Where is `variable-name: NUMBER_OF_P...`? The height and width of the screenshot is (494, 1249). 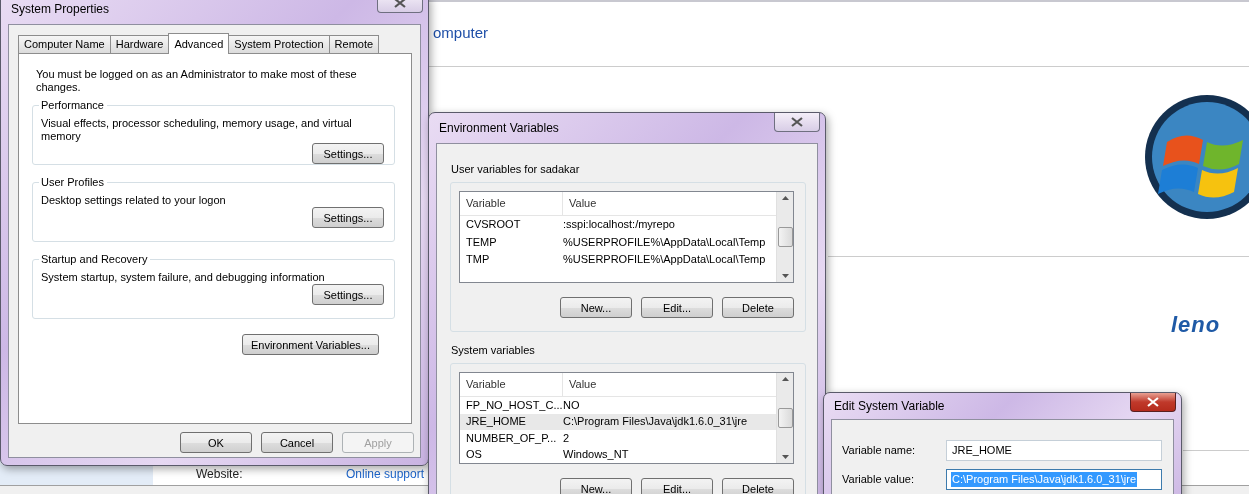
variable-name: NUMBER_OF_P... is located at coordinates (511, 438).